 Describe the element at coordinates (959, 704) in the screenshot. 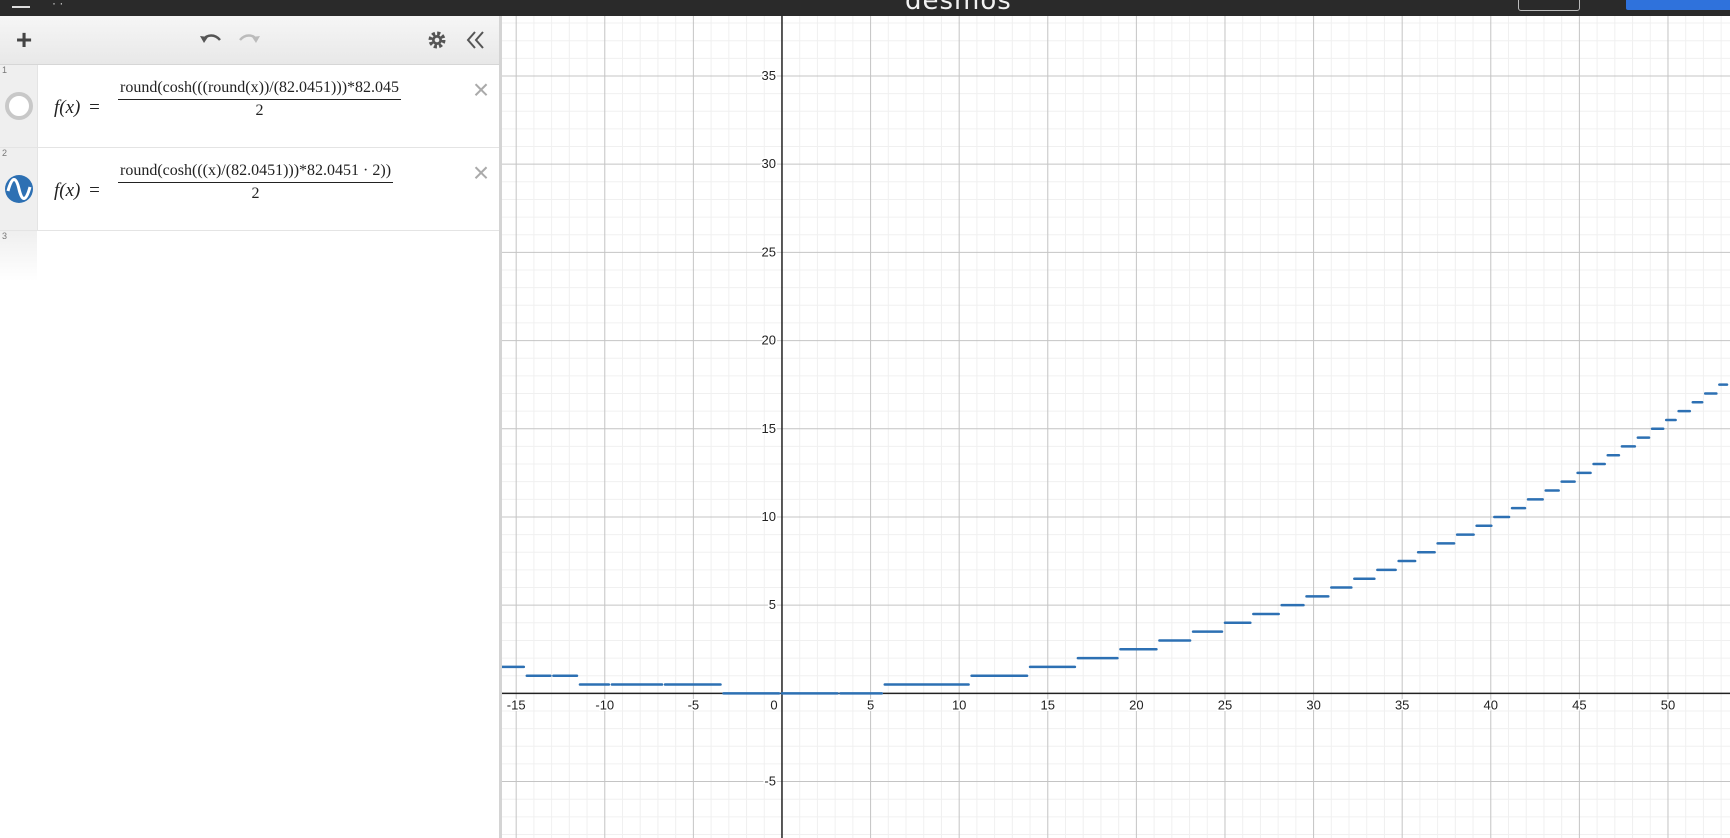

I see `x-tick-label: 10` at that location.